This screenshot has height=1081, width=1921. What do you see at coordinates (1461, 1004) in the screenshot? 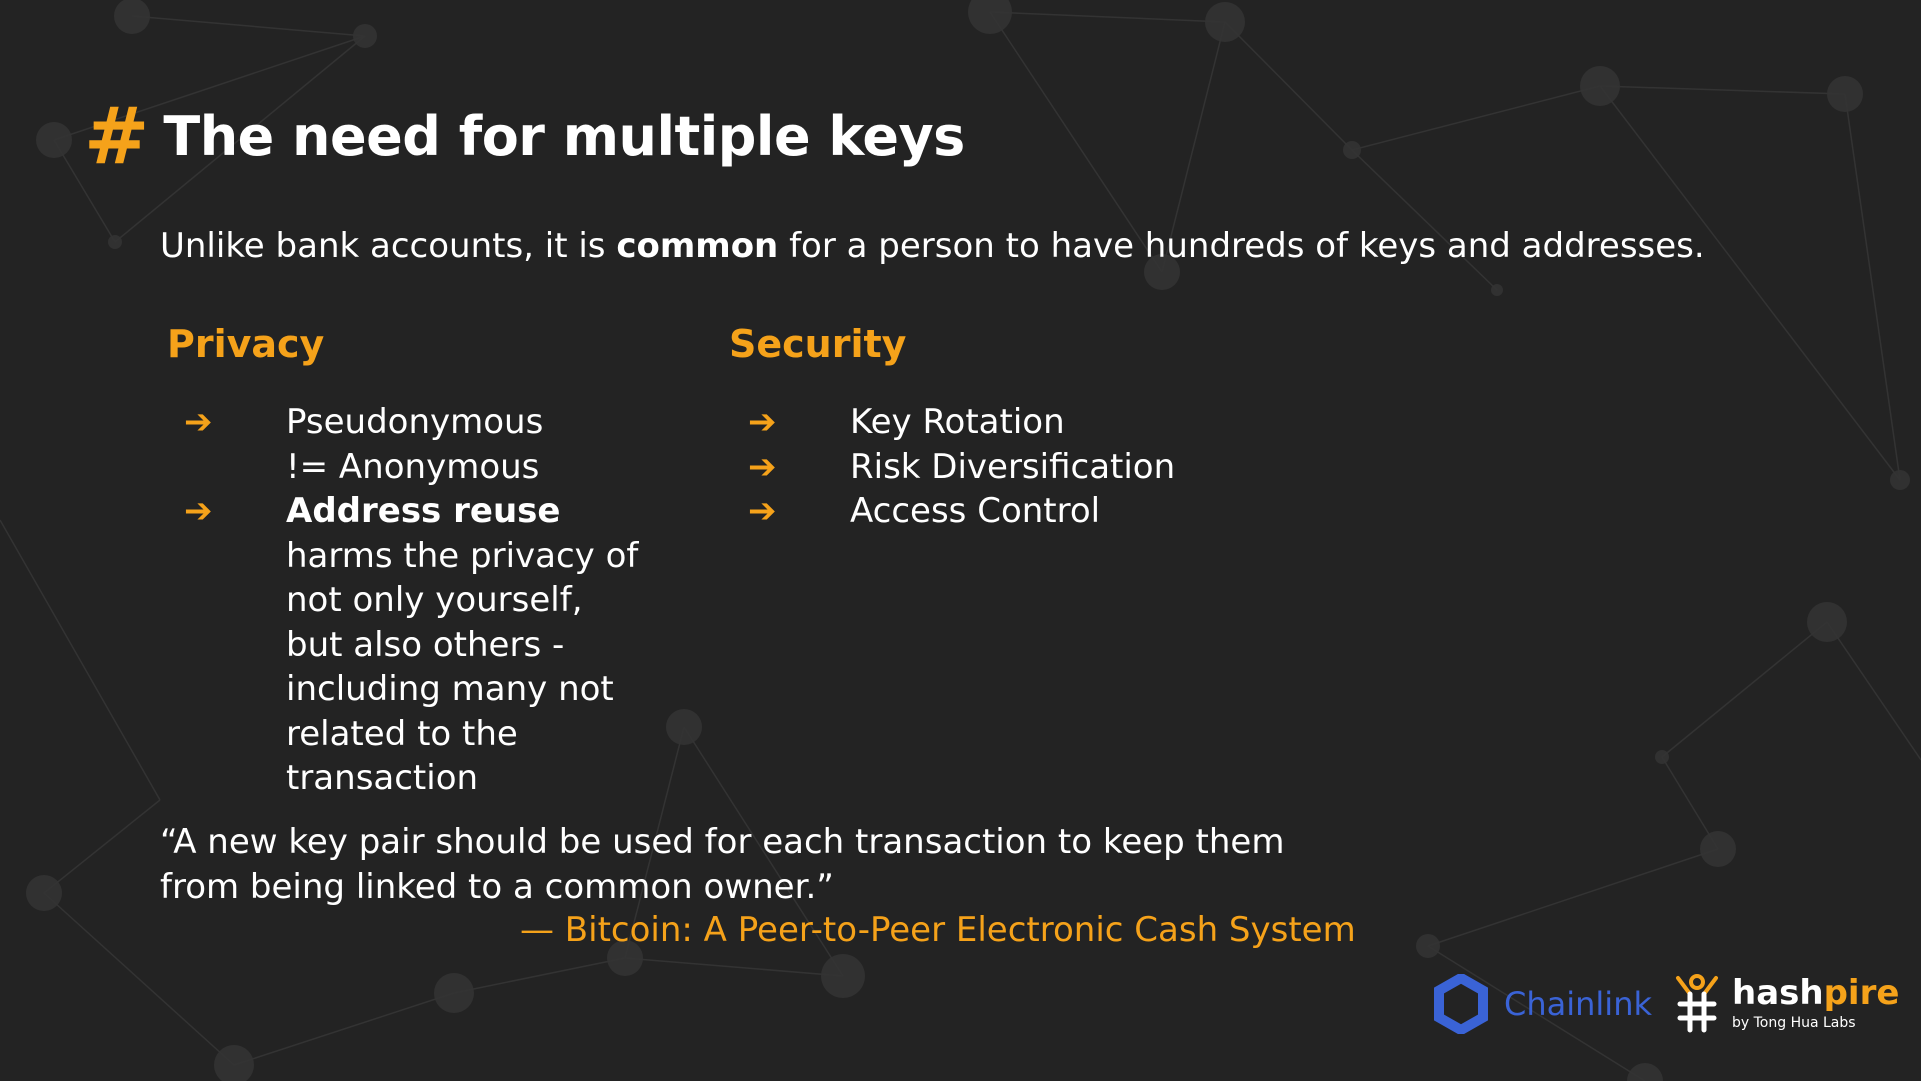
I see `chainlink-hexagon-icon` at bounding box center [1461, 1004].